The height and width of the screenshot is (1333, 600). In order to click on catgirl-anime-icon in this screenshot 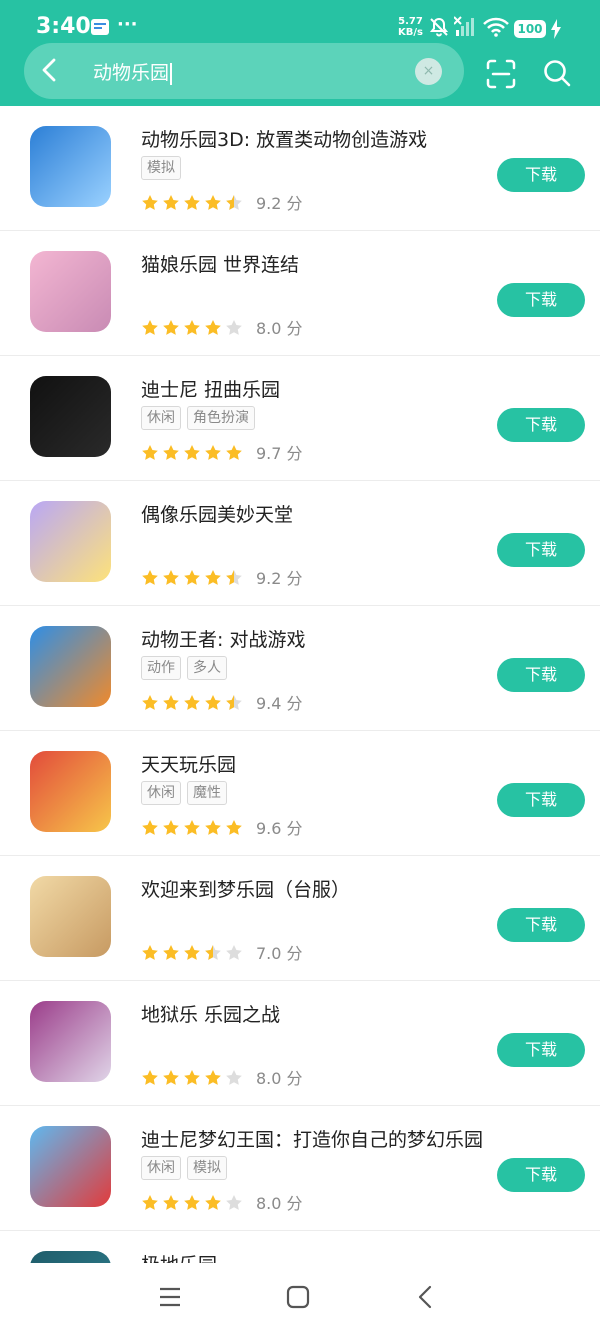, I will do `click(70, 291)`.